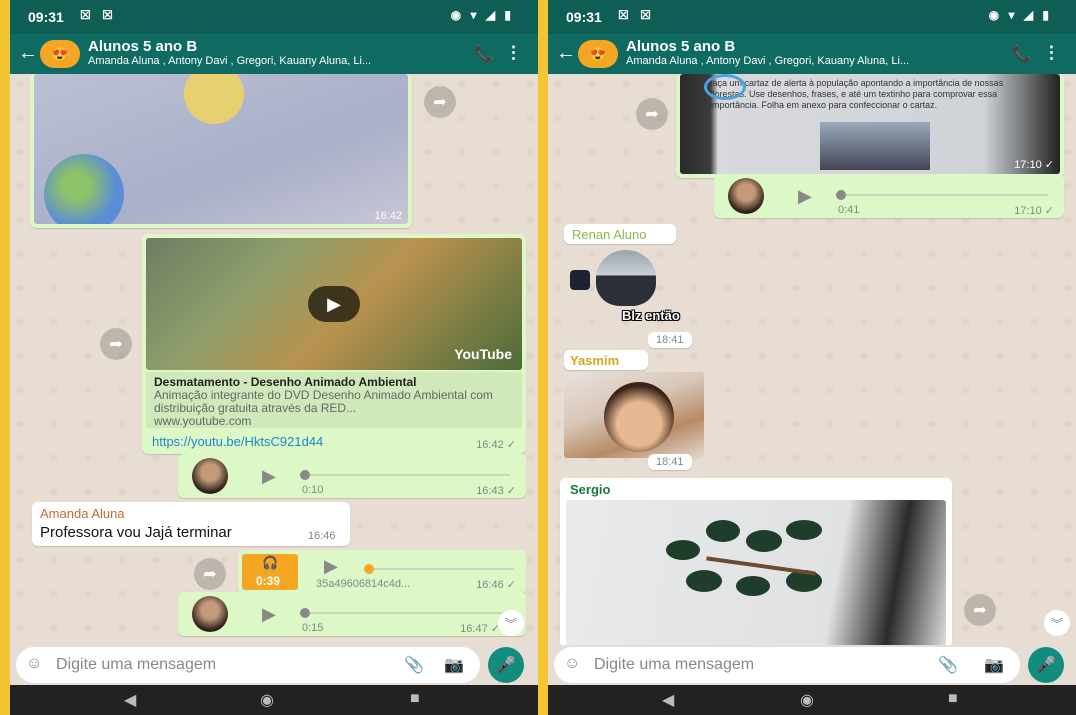  Describe the element at coordinates (590, 489) in the screenshot. I see `sender-name: Sergio` at that location.